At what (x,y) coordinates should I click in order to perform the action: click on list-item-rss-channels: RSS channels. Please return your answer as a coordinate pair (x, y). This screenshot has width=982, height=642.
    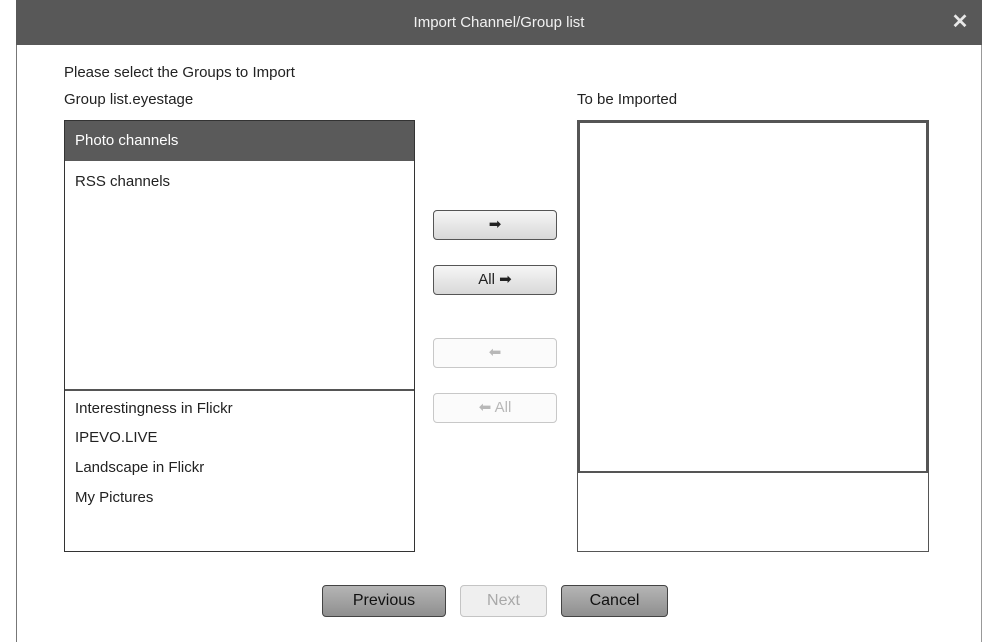
    Looking at the image, I should click on (122, 181).